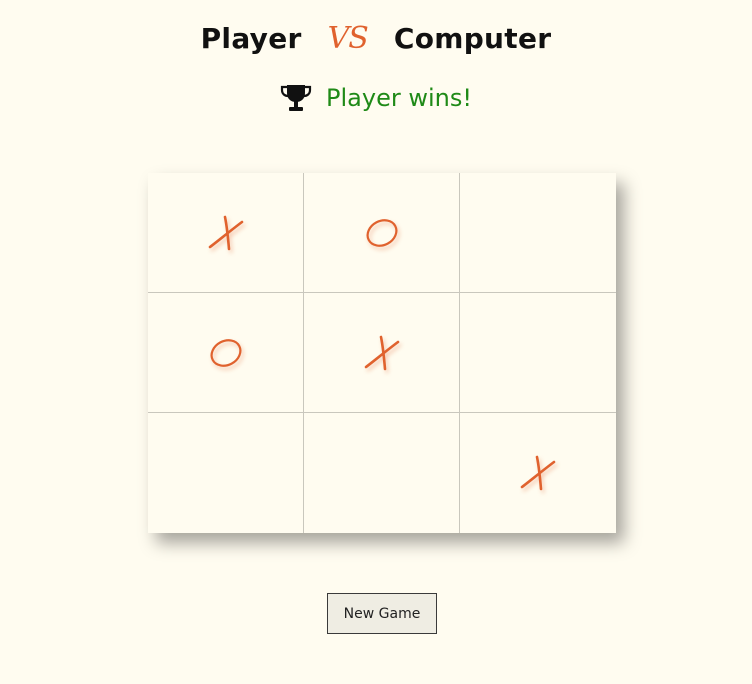  Describe the element at coordinates (382, 613) in the screenshot. I see `new-game-button: New Game` at that location.